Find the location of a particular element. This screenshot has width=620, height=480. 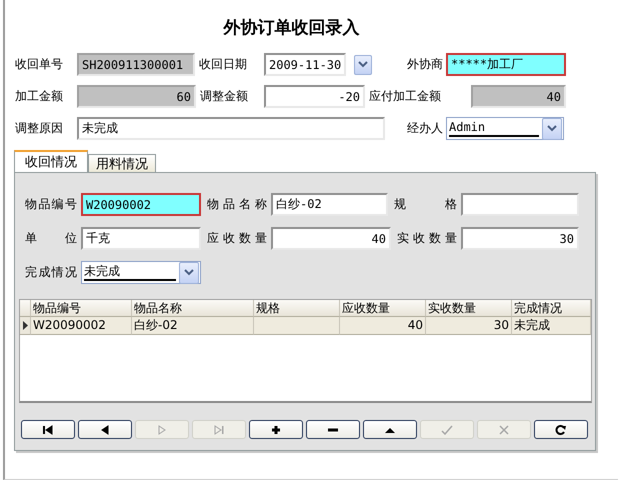

field-label: 收回日期 is located at coordinates (223, 64).